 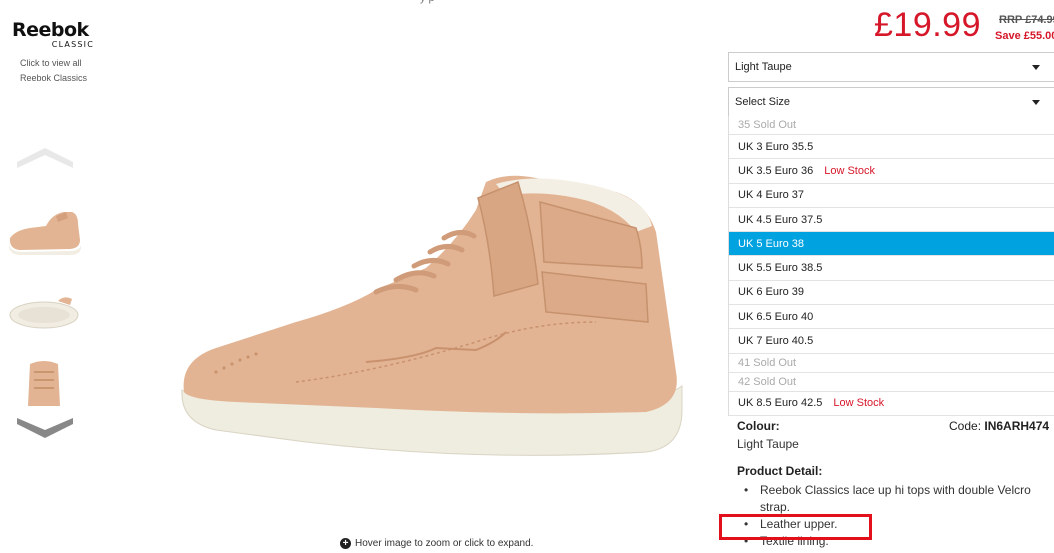 I want to click on save-amount: Save £55.00, so click(x=1024, y=36).